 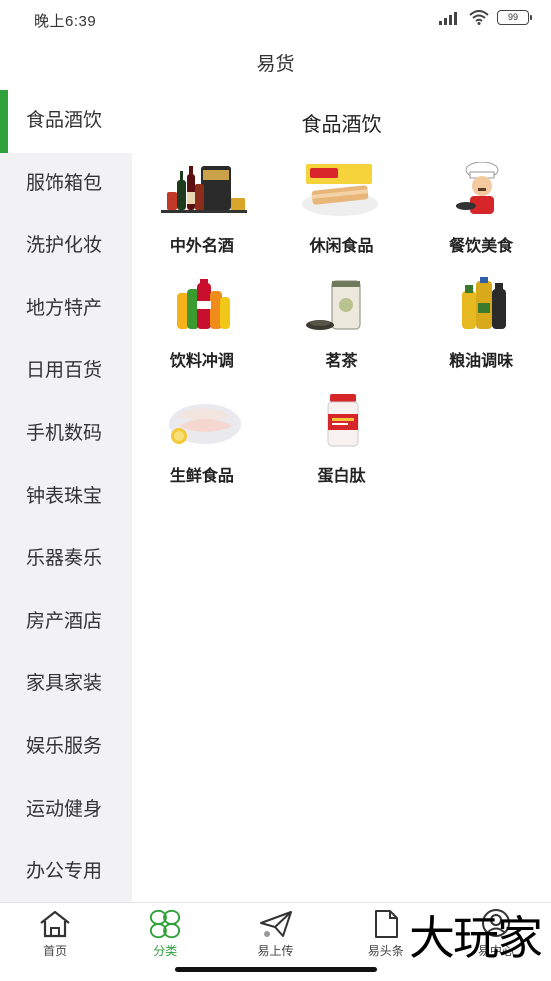 I want to click on sidebar-item-watches-jewelry: 钟表珠宝, so click(x=66, y=497).